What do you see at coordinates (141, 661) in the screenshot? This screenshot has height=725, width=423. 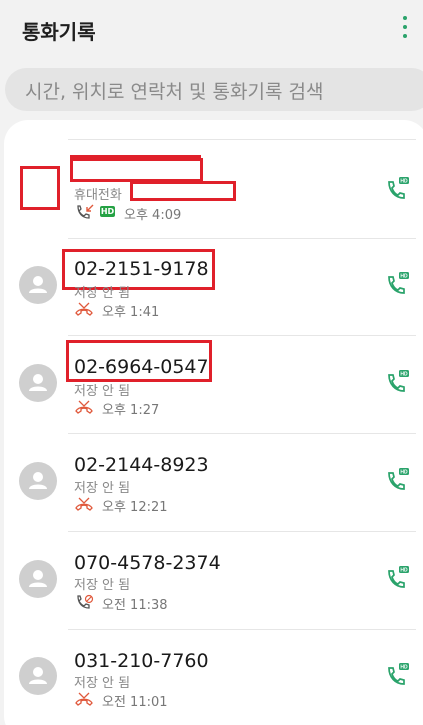 I see `phone-number: 031-210-7760` at bounding box center [141, 661].